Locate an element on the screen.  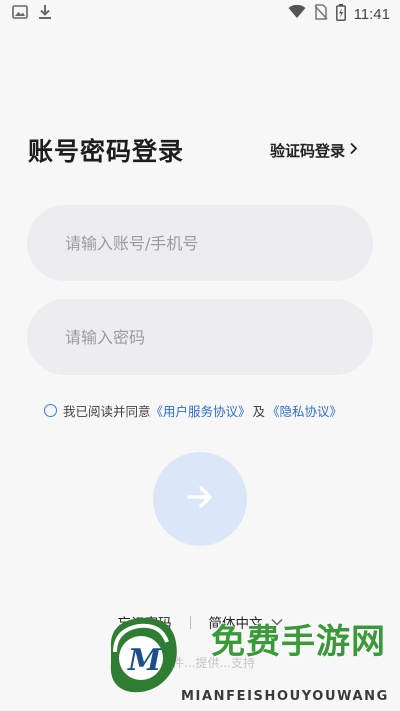
account-input is located at coordinates (205, 243).